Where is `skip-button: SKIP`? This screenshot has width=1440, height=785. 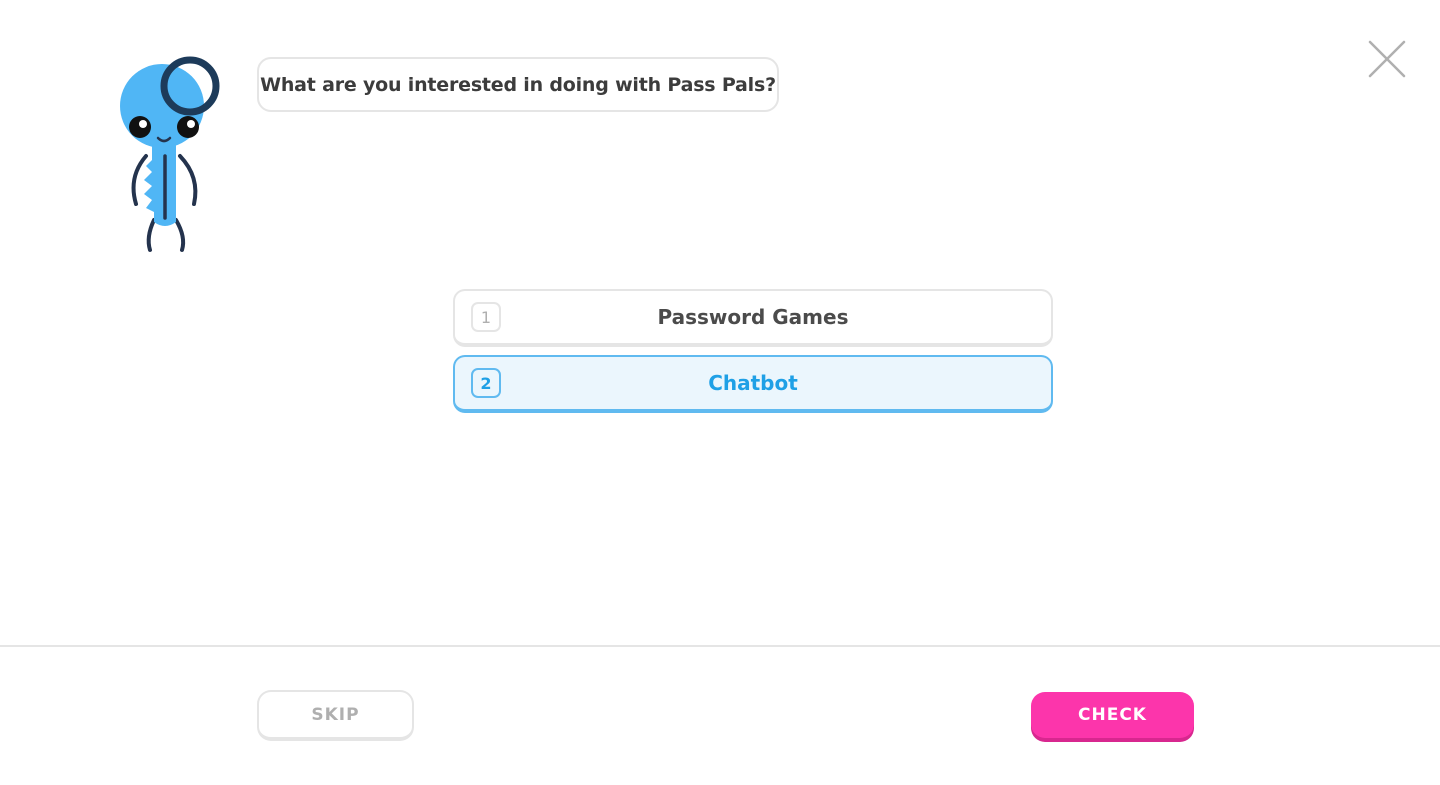
skip-button: SKIP is located at coordinates (335, 715).